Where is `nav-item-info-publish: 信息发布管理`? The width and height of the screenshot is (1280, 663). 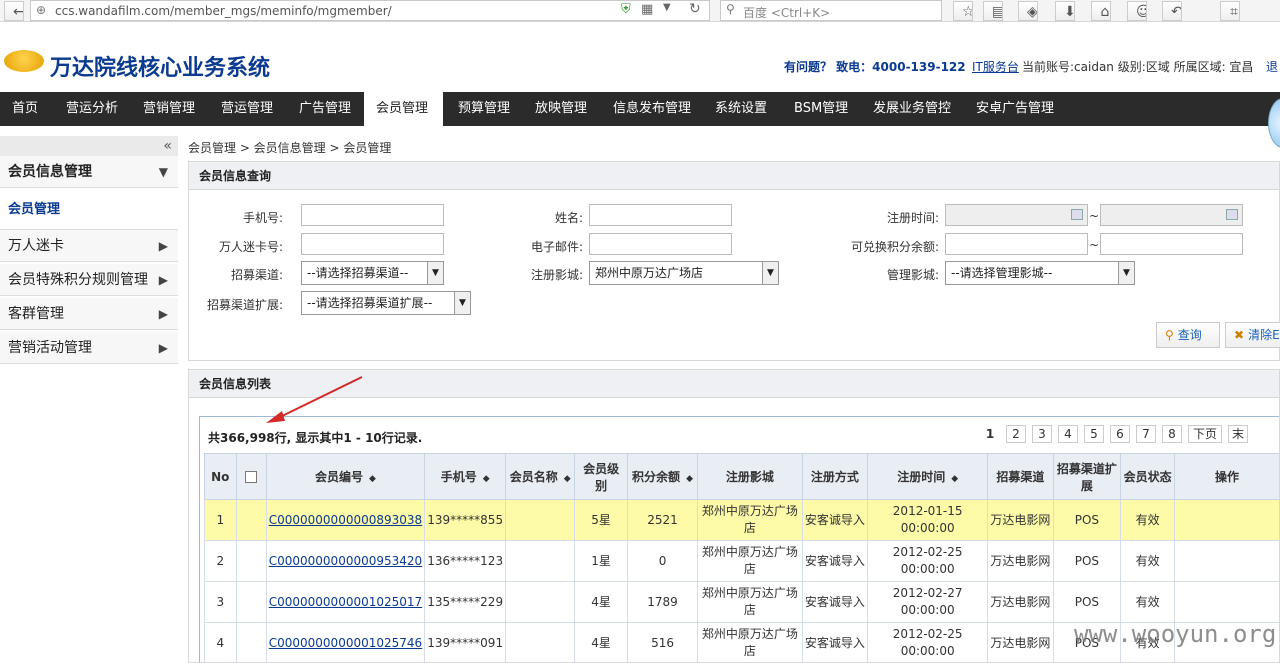
nav-item-info-publish: 信息发布管理 is located at coordinates (652, 109).